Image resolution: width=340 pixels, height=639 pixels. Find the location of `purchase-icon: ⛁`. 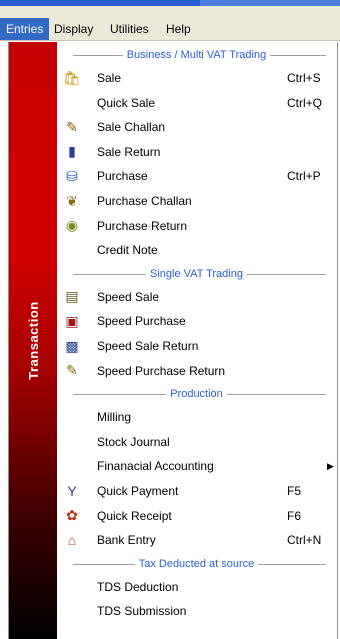

purchase-icon: ⛁ is located at coordinates (72, 175).